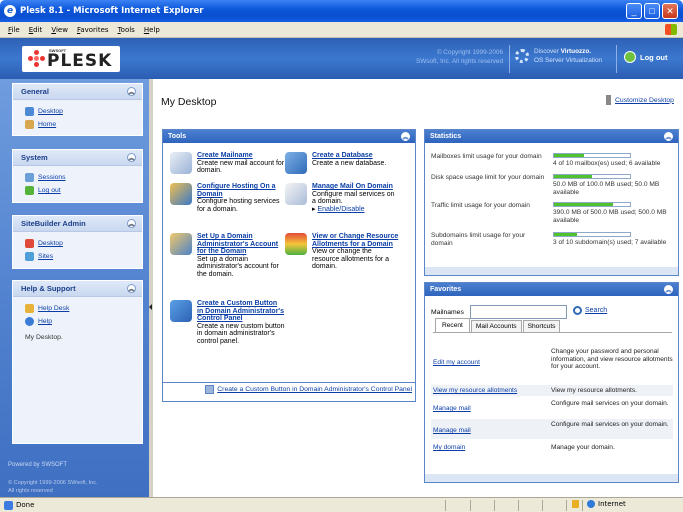  I want to click on context-help-text: My Desktop., so click(44, 337).